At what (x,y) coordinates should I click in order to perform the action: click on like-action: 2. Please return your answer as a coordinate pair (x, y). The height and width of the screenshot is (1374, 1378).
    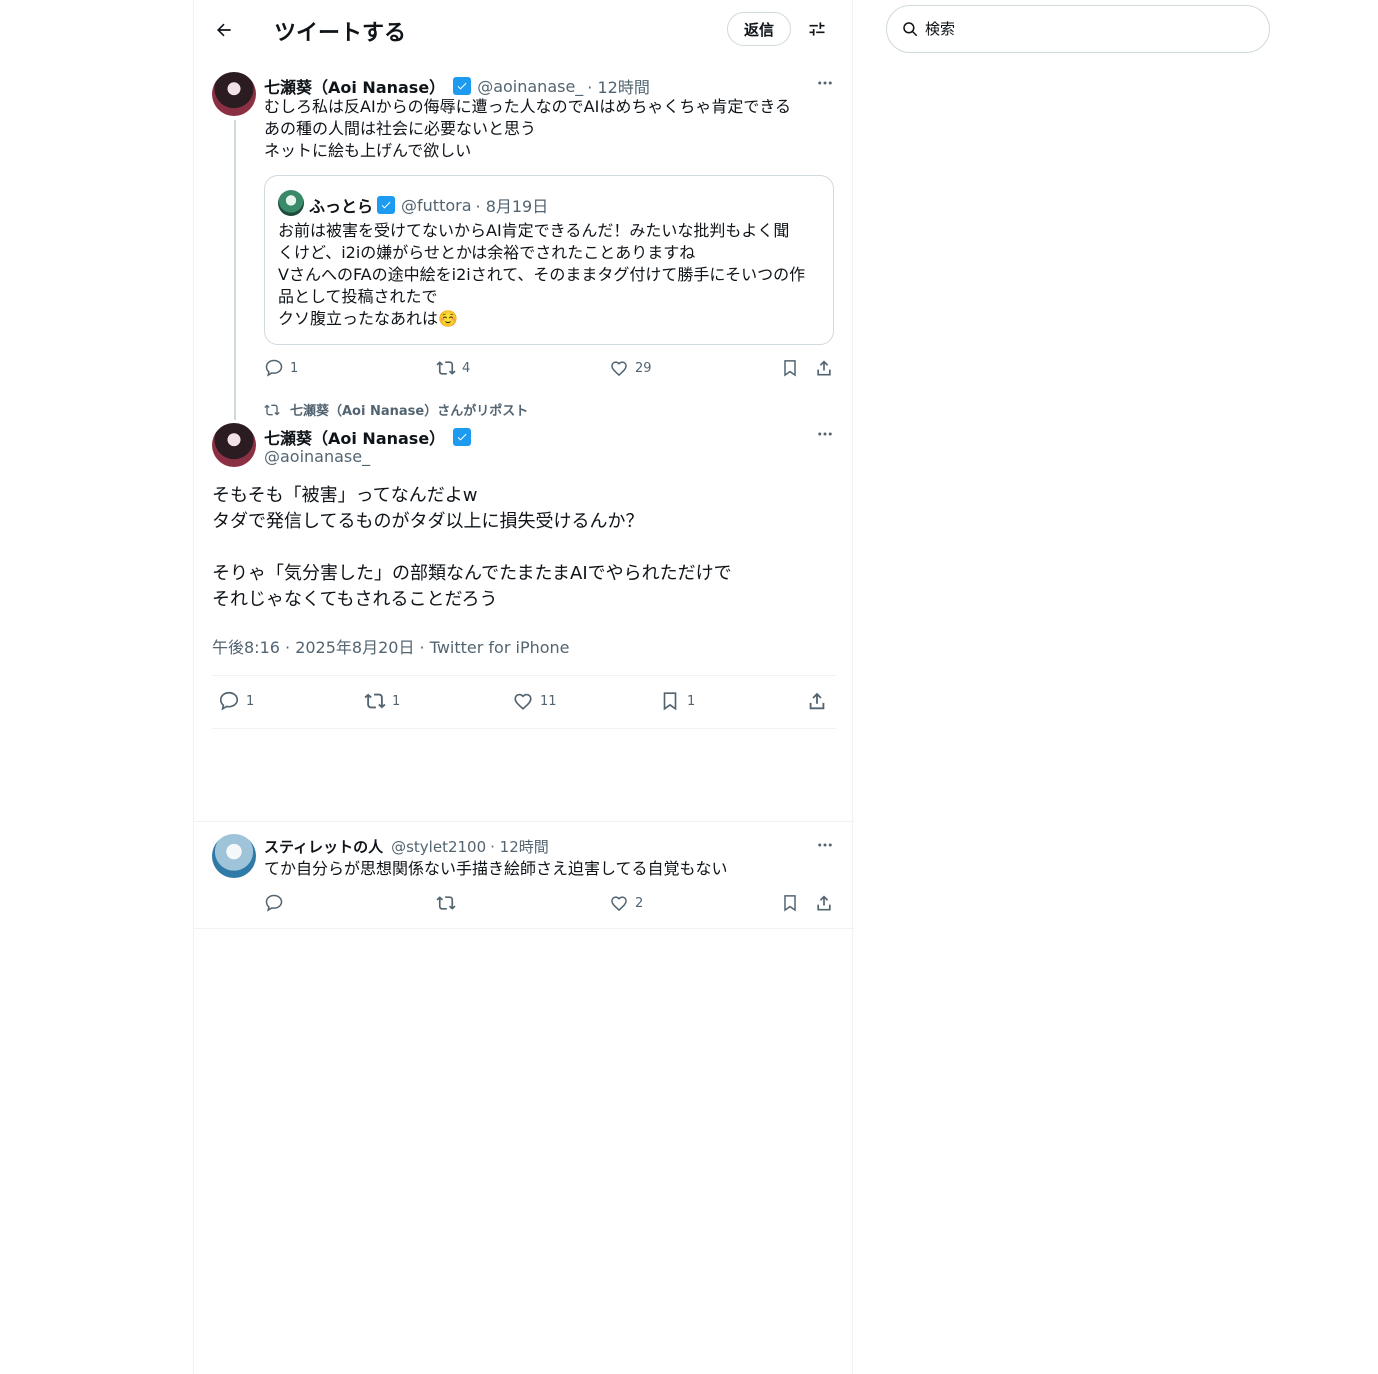
    Looking at the image, I should click on (626, 903).